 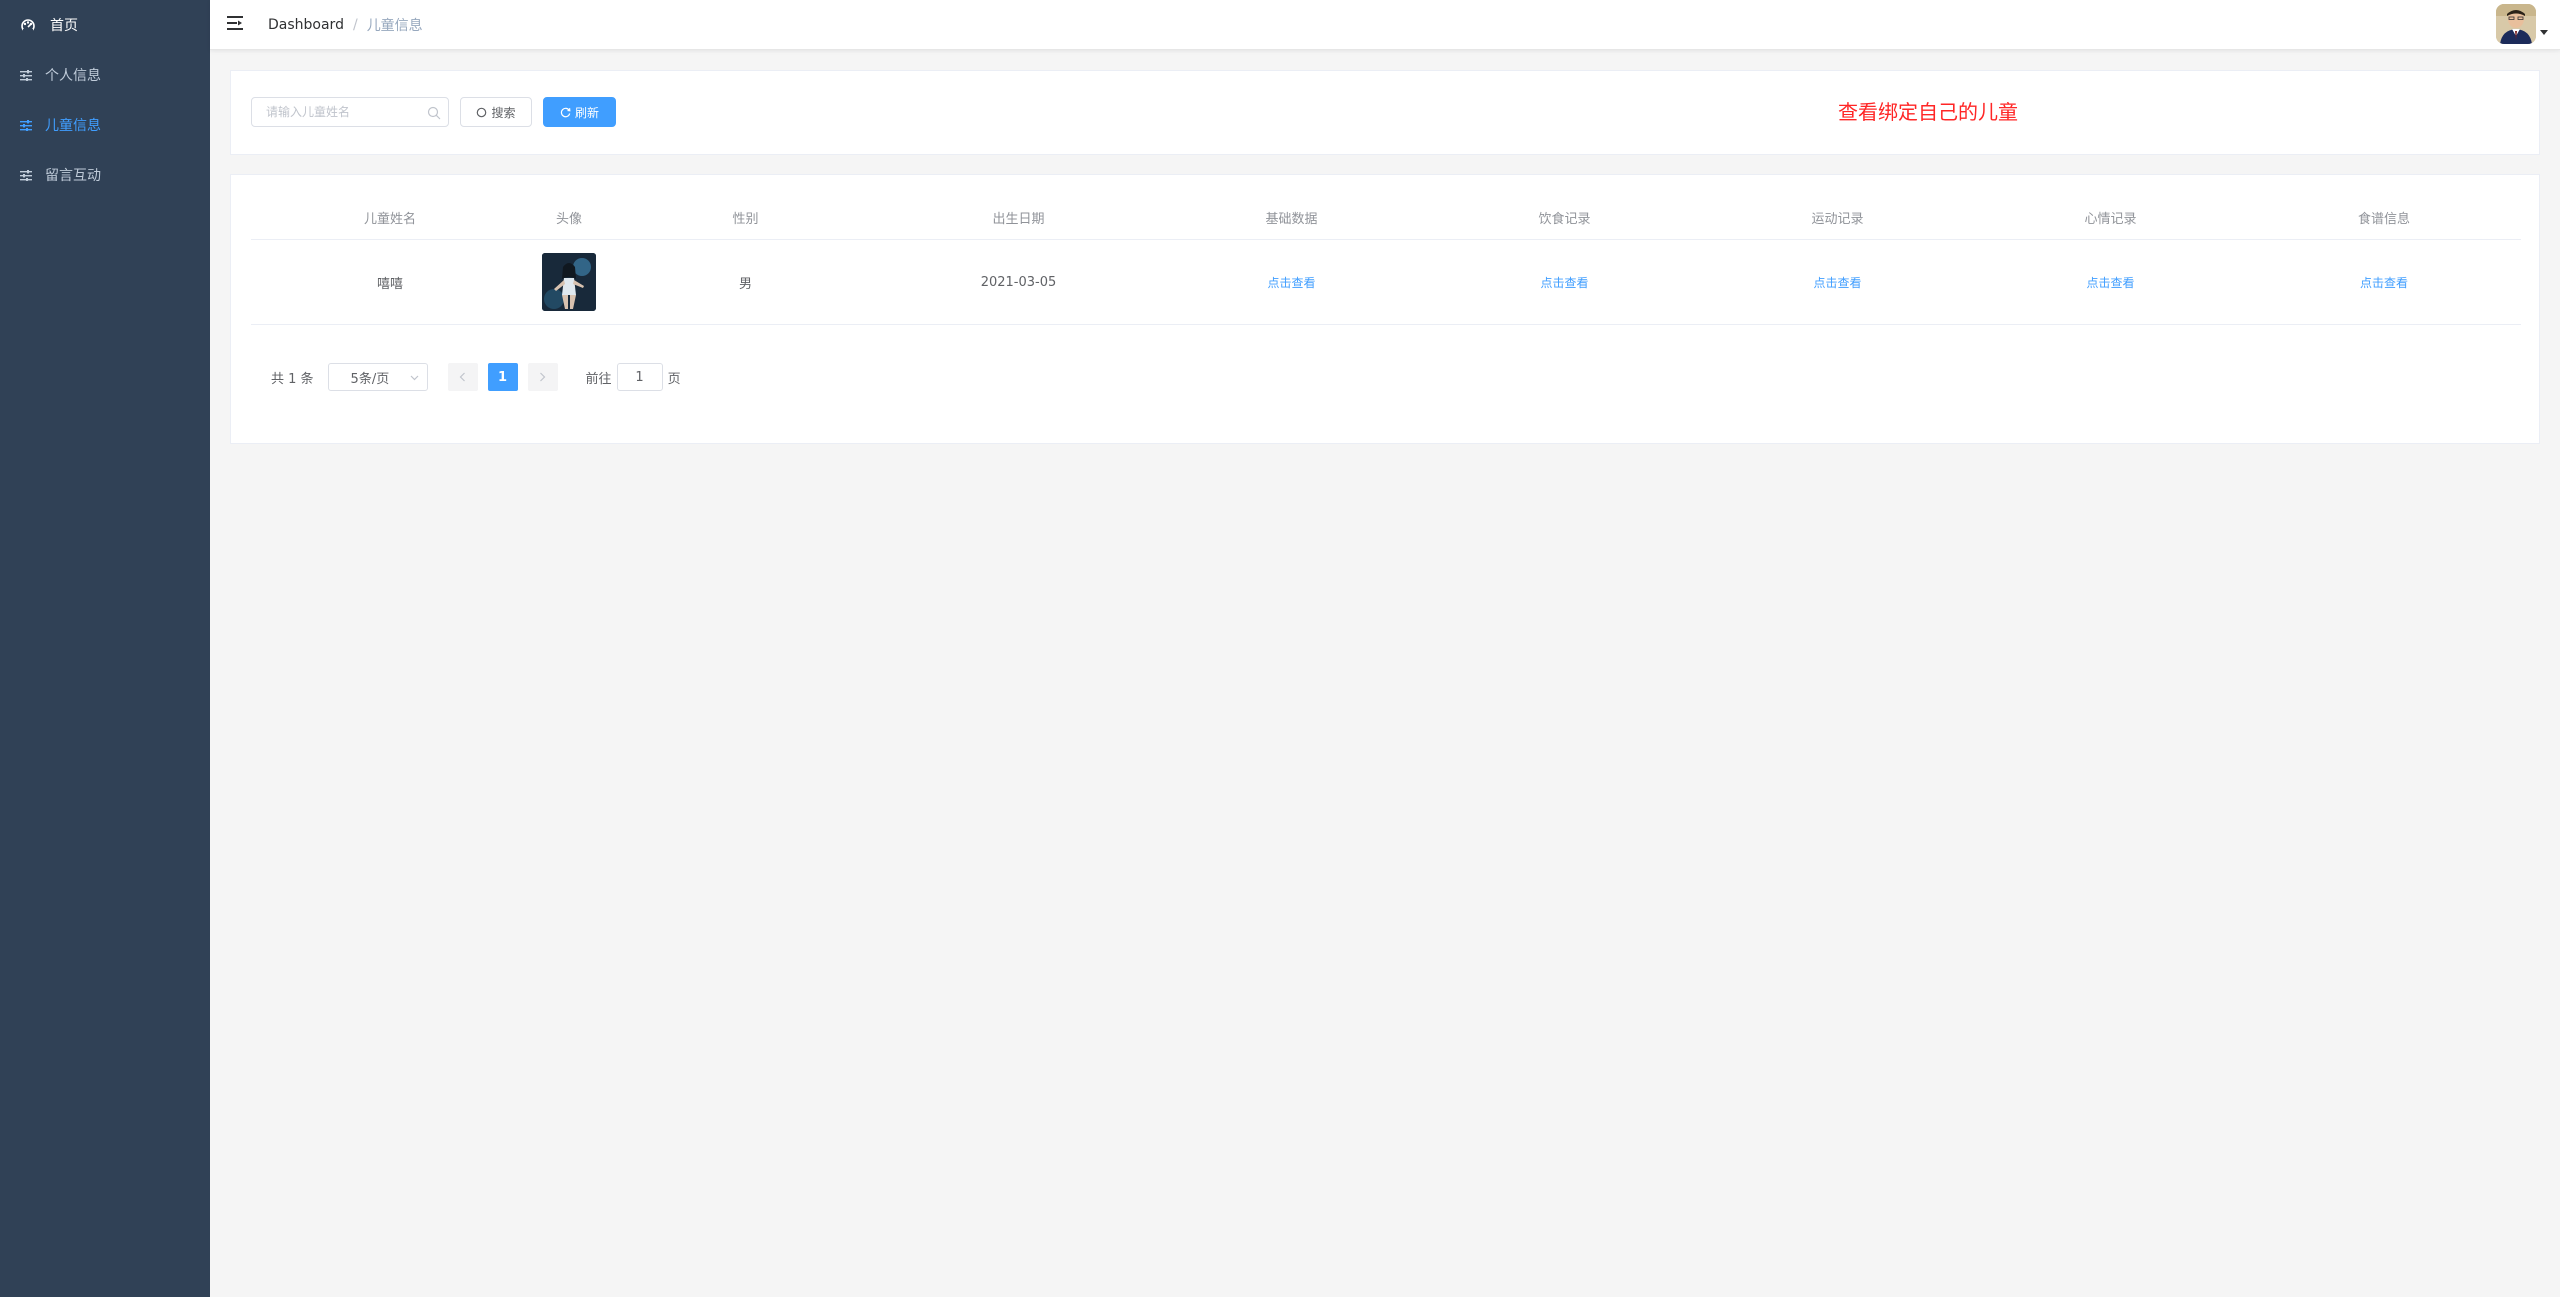 I want to click on cell-diet-record: 点击查看, so click(x=1564, y=282).